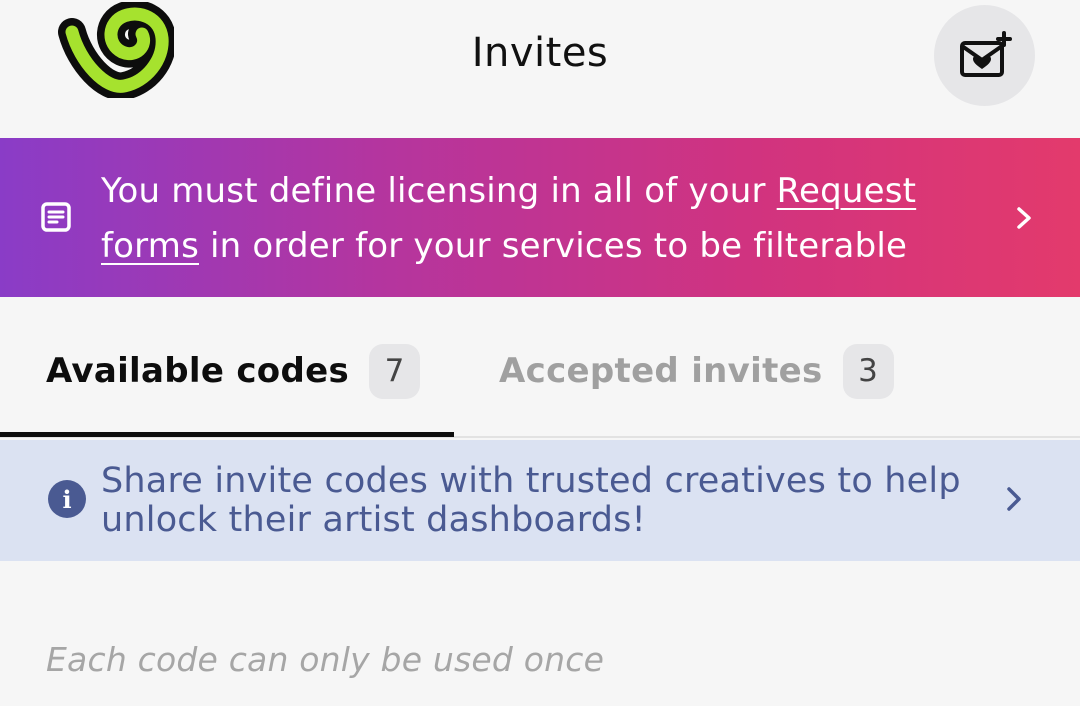 Image resolution: width=1080 pixels, height=706 pixels. I want to click on tab-accepted-invites: Accepted invites 3, so click(696, 371).